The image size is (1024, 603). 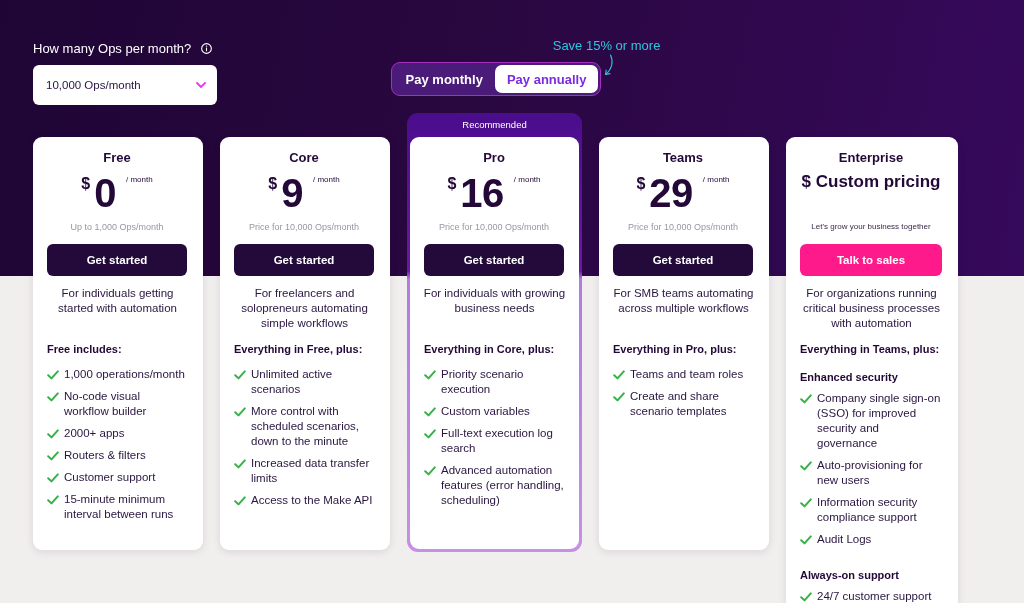 I want to click on feature-text: Priority scenario execution, so click(x=483, y=382).